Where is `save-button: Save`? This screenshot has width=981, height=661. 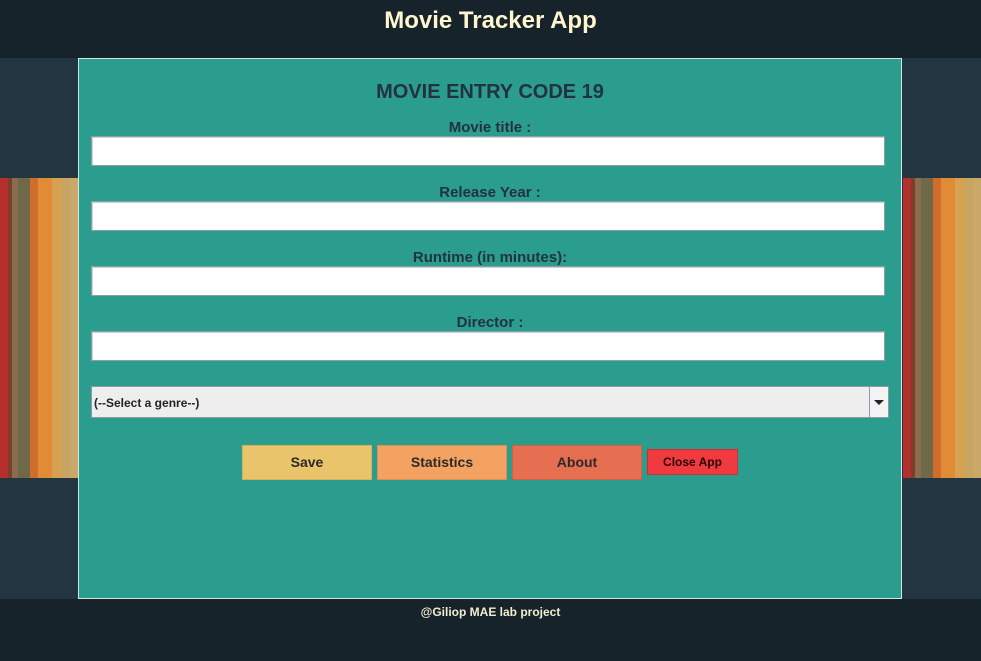 save-button: Save is located at coordinates (307, 462).